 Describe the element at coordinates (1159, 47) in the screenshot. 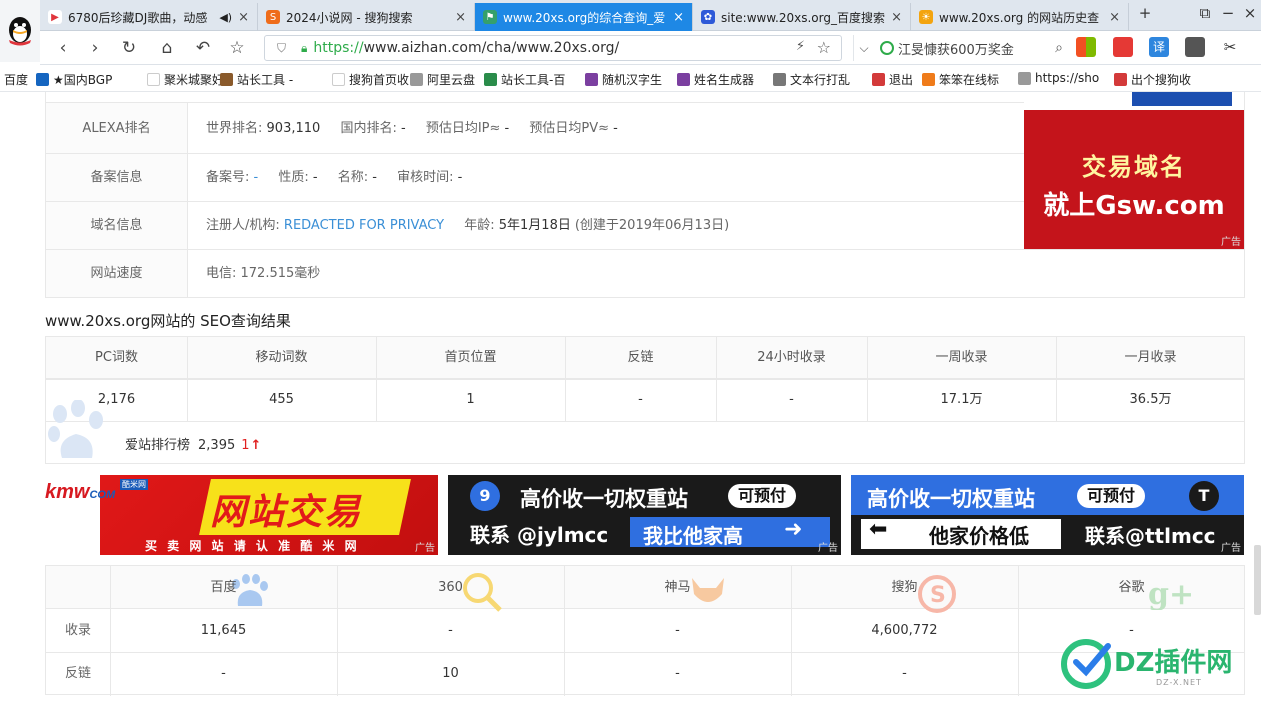

I see `translate-icon: 译` at that location.